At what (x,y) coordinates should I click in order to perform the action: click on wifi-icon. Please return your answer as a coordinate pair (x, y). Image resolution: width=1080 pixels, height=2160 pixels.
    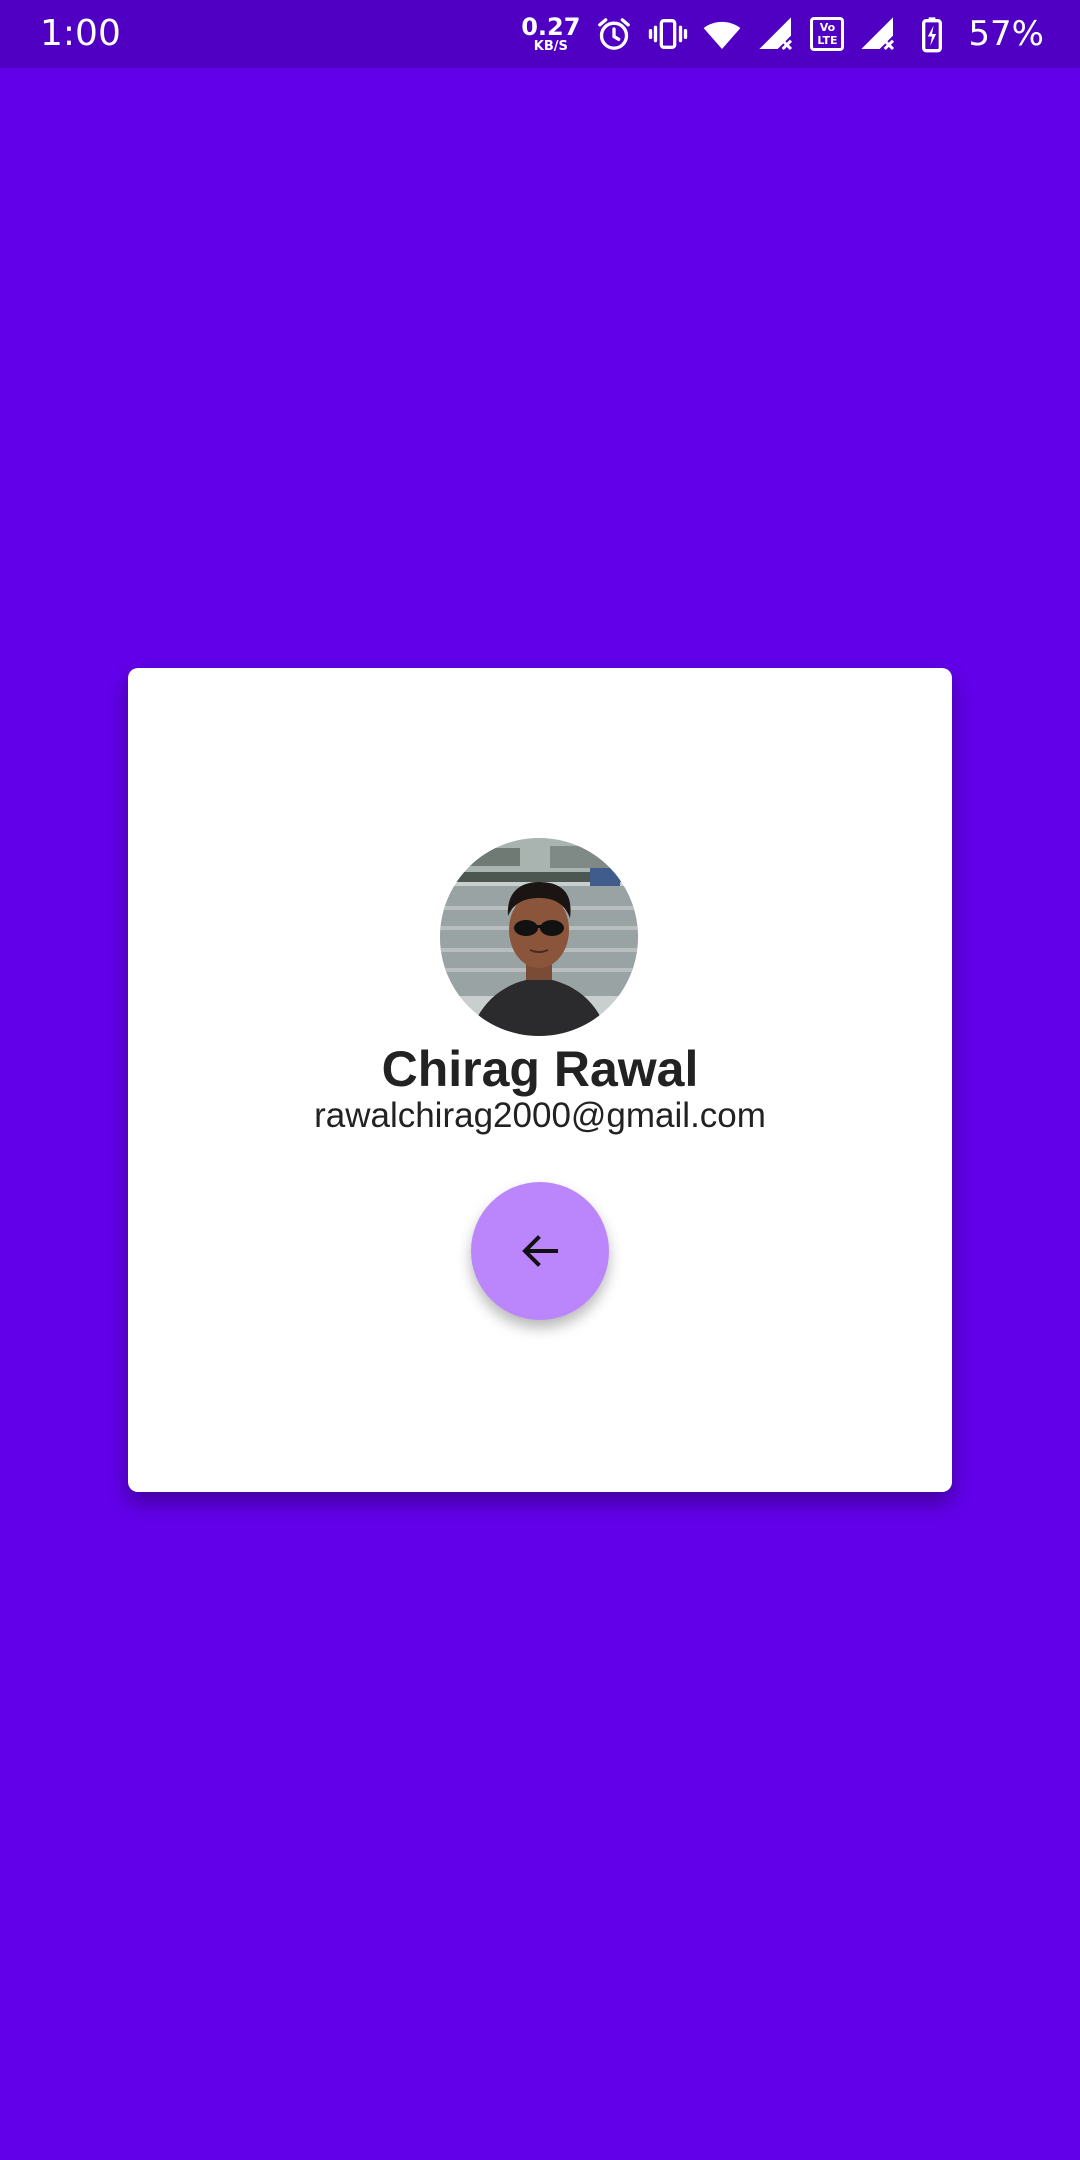
    Looking at the image, I should click on (722, 35).